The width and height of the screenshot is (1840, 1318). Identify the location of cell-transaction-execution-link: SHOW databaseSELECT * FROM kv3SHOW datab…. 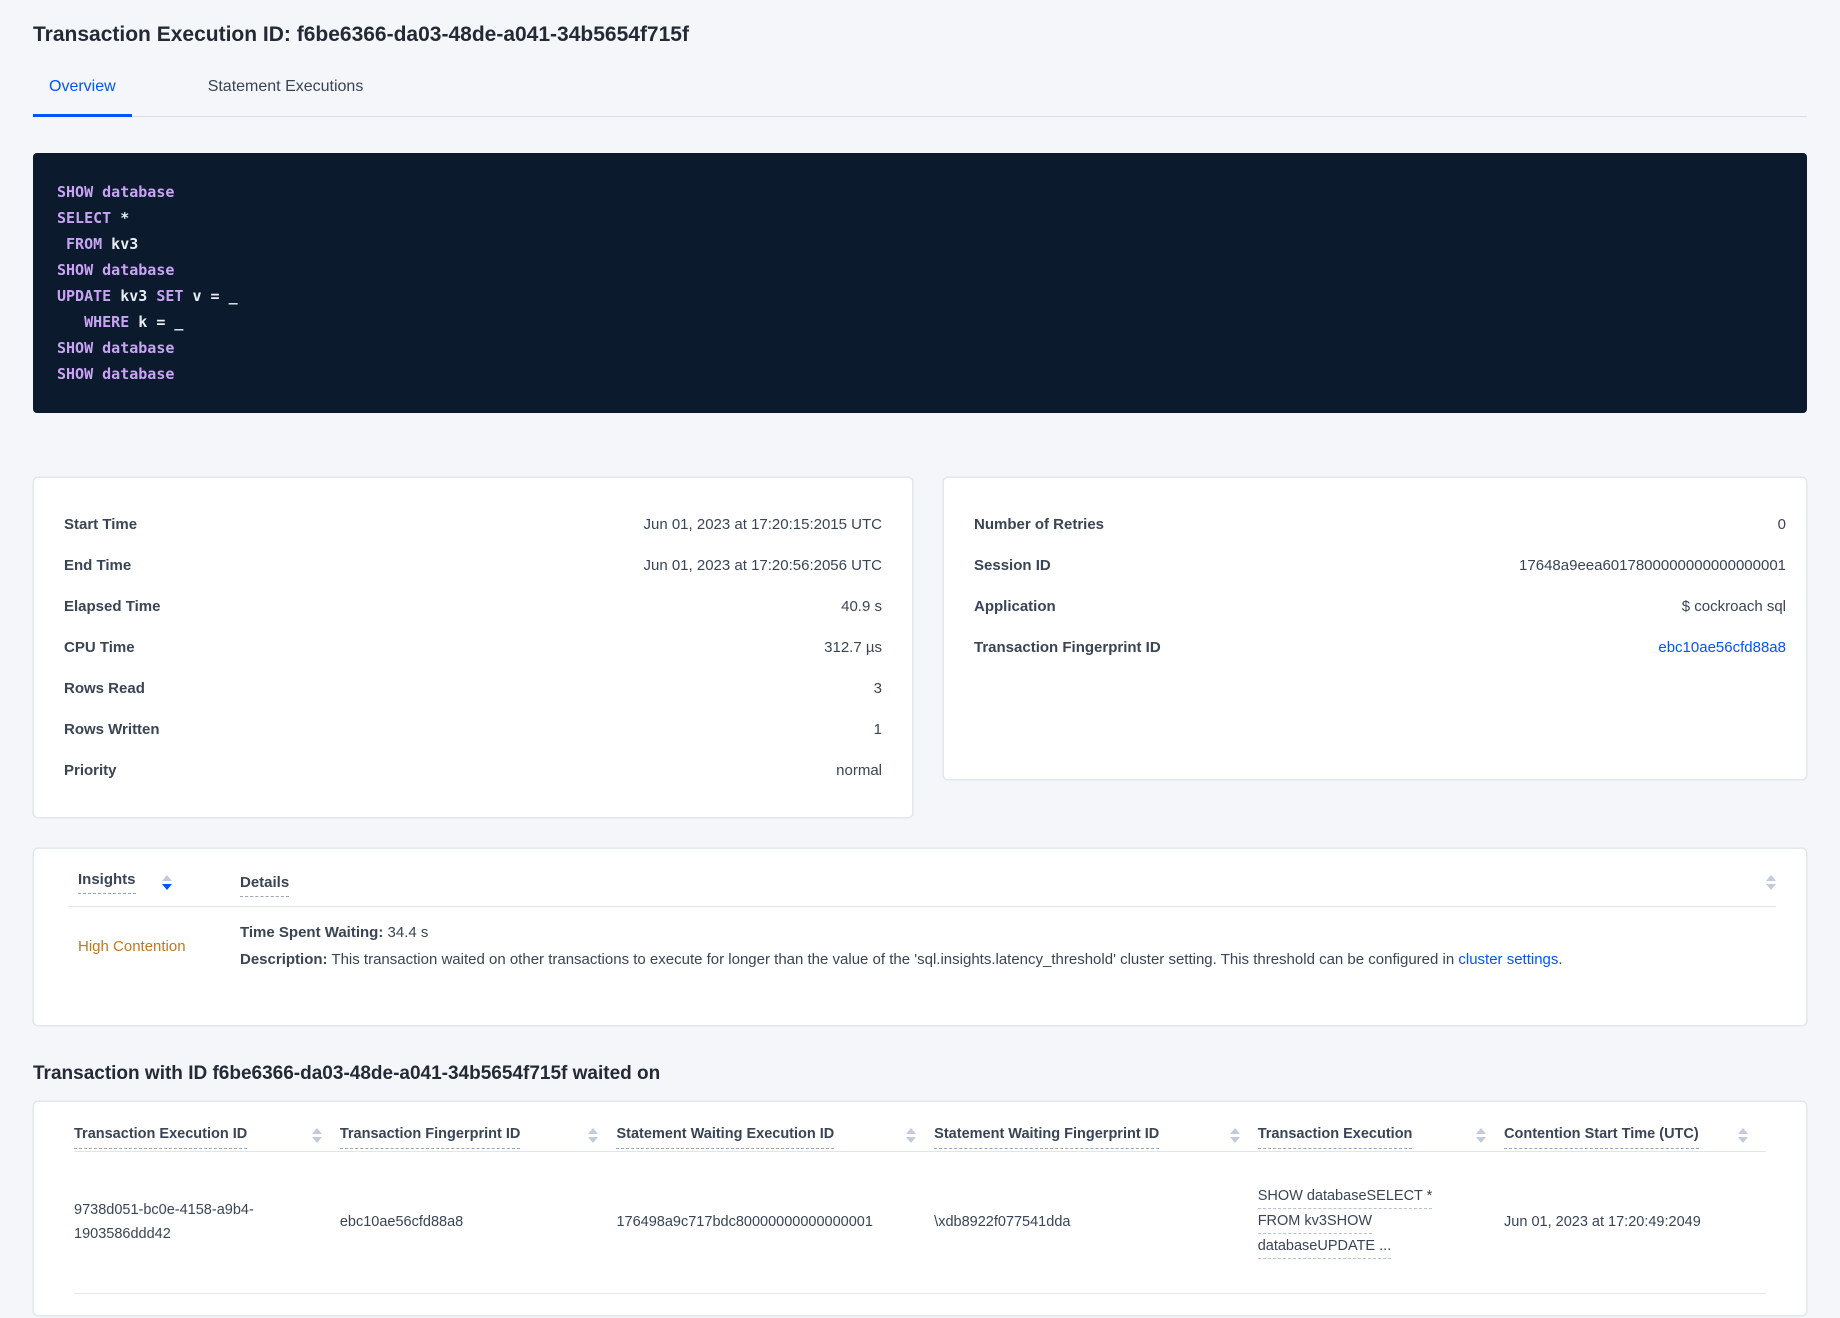
(1380, 1221).